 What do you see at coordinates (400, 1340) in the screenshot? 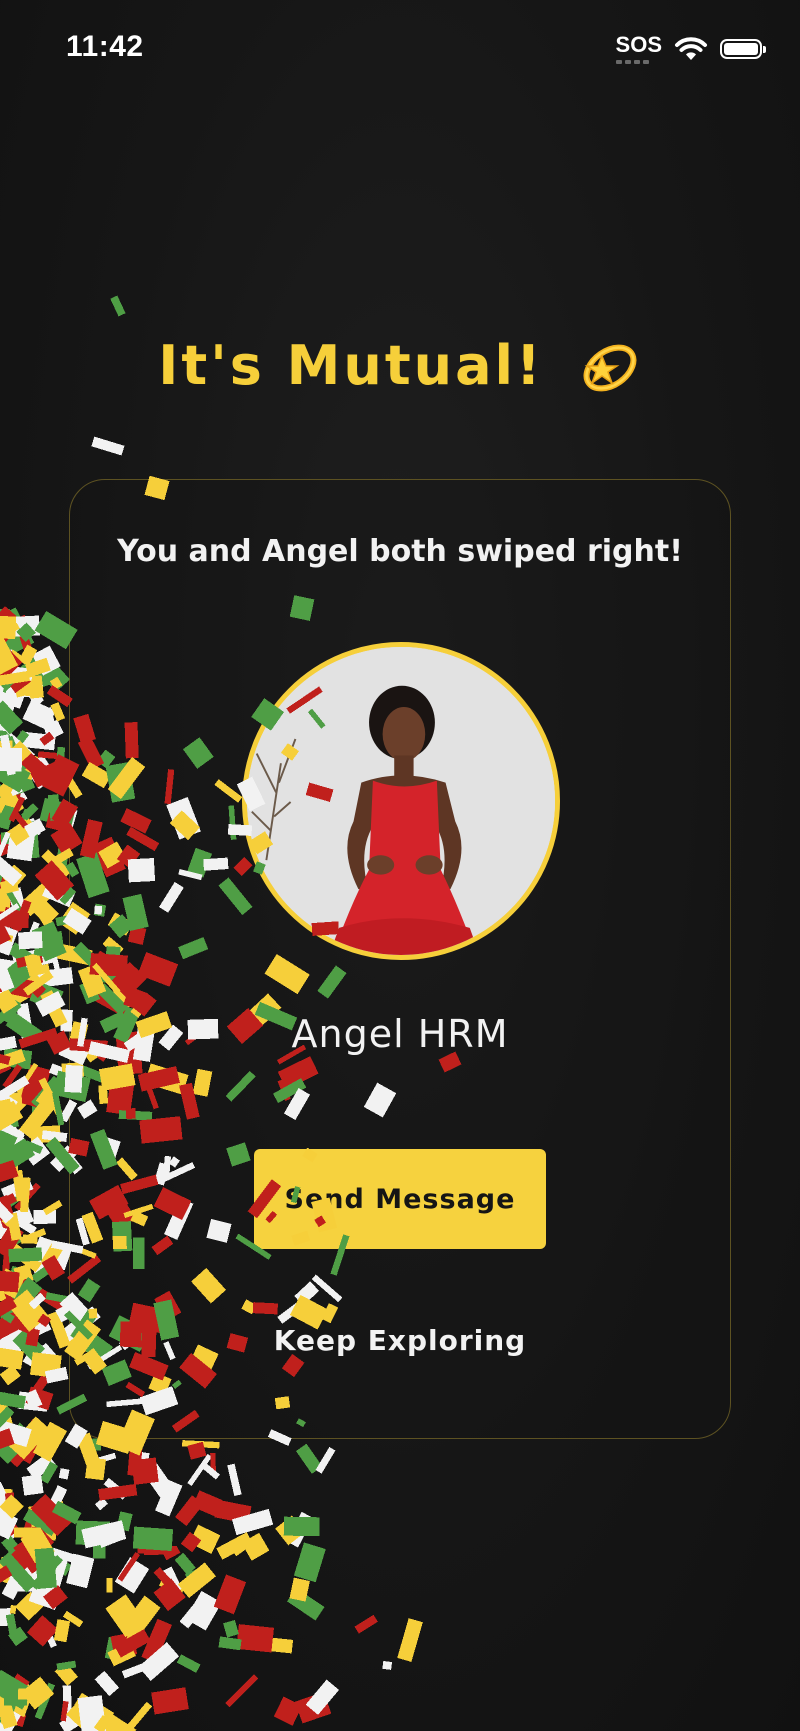
I see `keep-exploring-link: Keep Exploring` at bounding box center [400, 1340].